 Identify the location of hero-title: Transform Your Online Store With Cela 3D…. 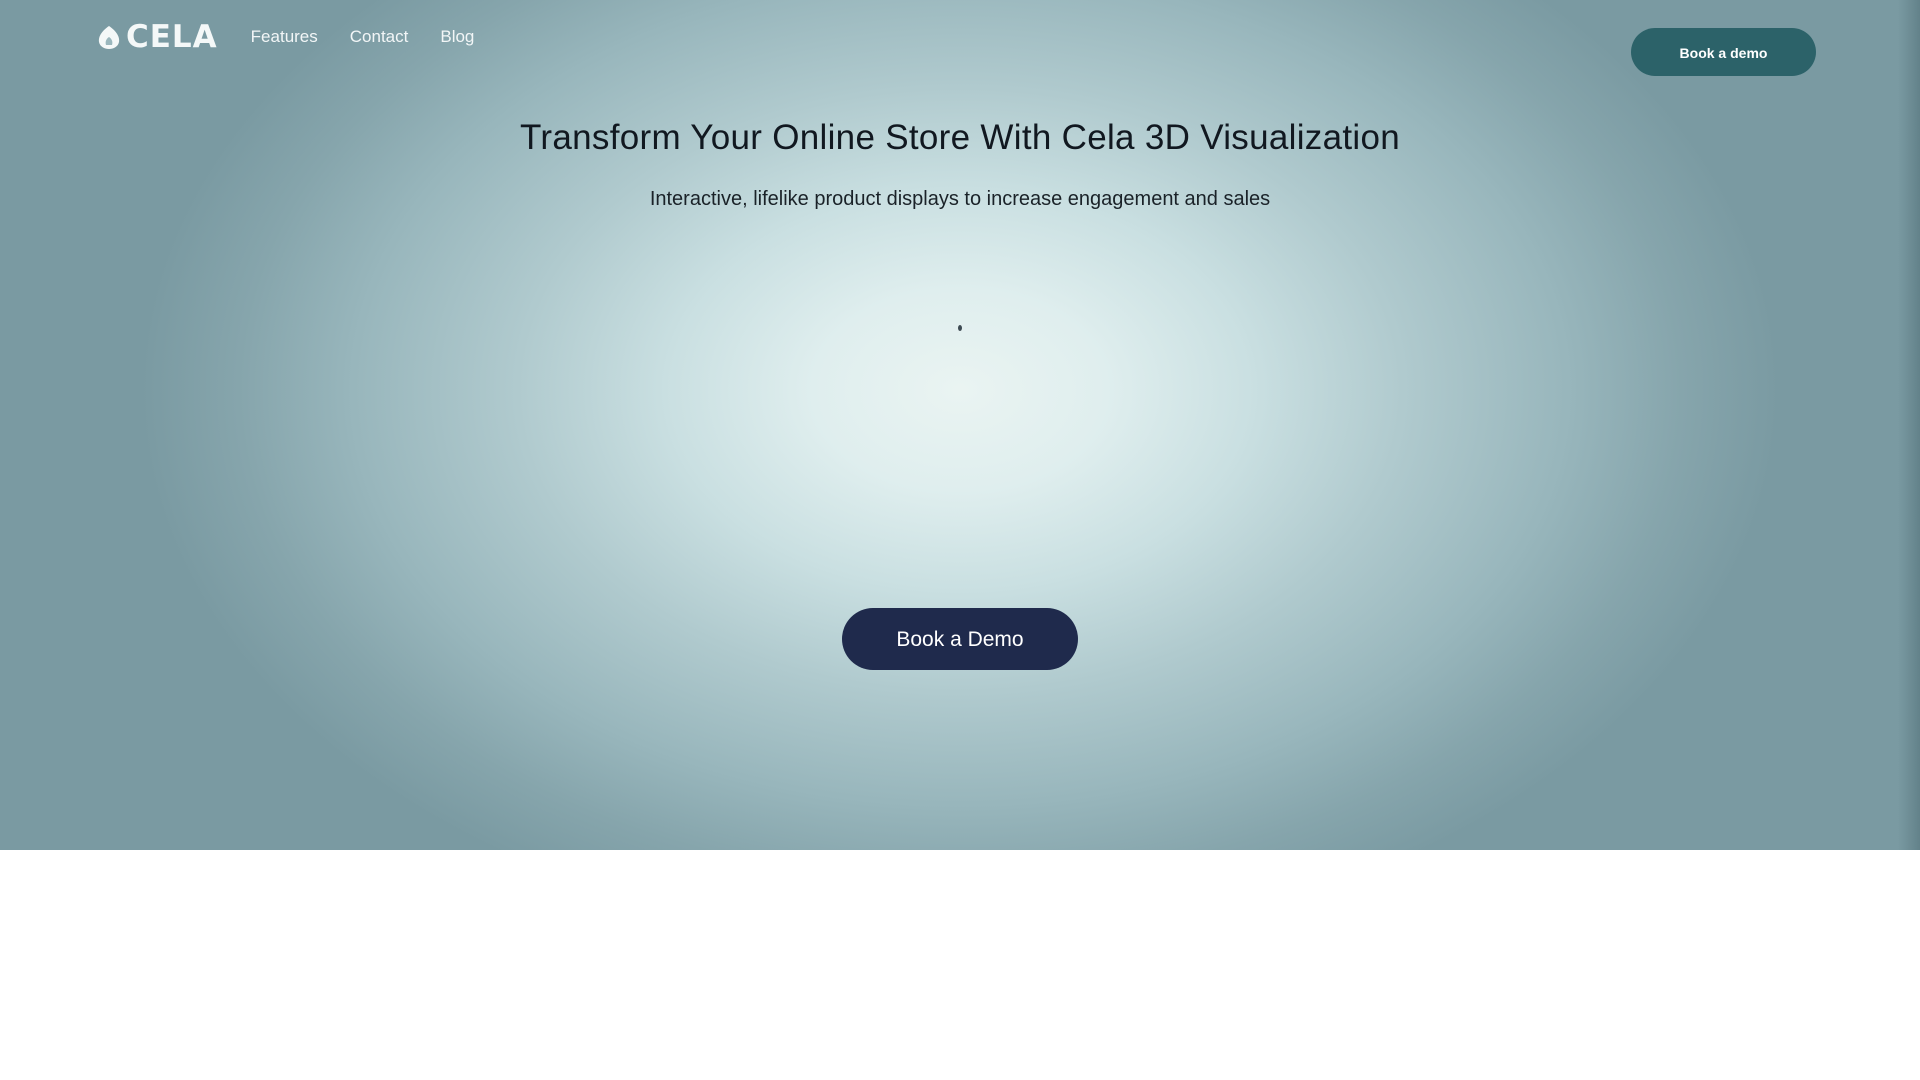
(960, 137).